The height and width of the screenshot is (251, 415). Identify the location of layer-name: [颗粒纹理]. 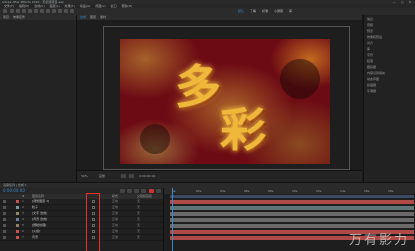
(39, 225).